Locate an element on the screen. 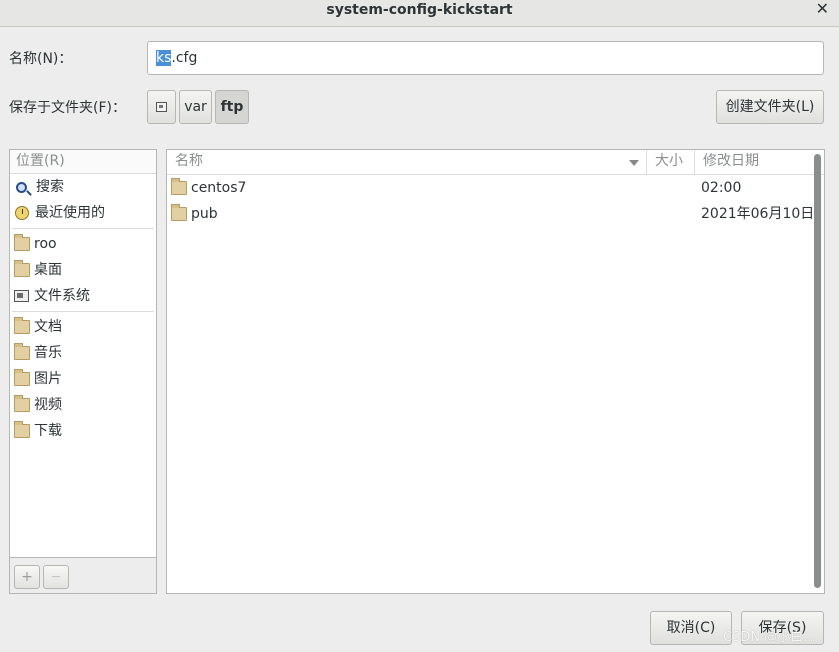  path-button-ftp: ftp is located at coordinates (232, 107).